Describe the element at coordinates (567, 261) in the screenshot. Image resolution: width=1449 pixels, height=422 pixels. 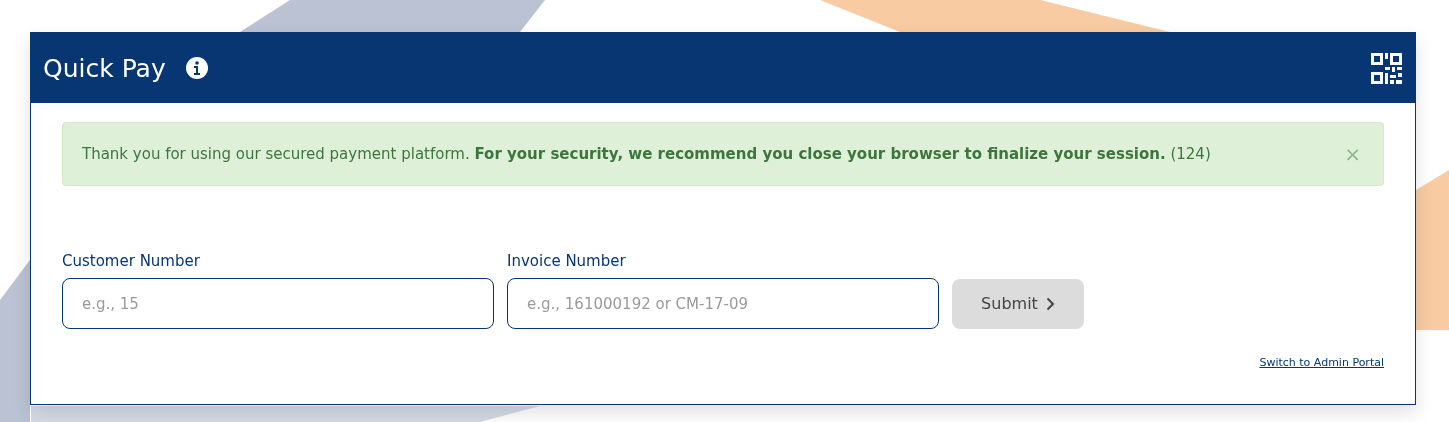
I see `field-label: Invoice Number` at that location.